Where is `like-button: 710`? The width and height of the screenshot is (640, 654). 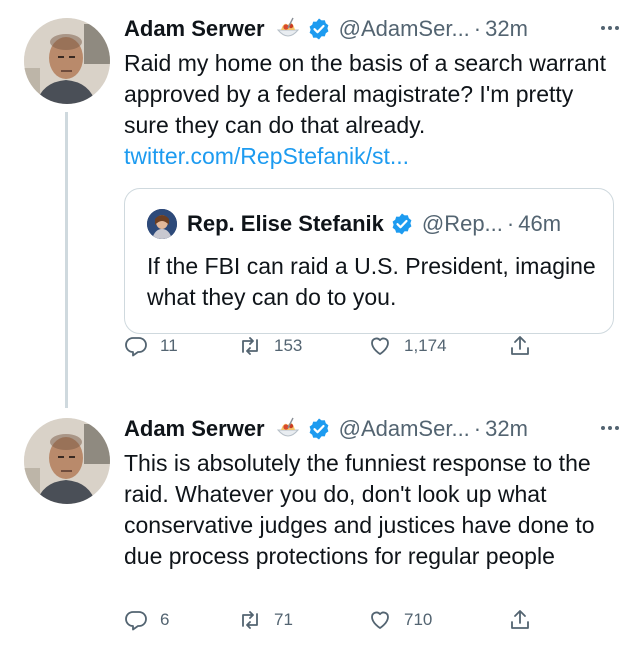
like-button: 710 is located at coordinates (400, 620).